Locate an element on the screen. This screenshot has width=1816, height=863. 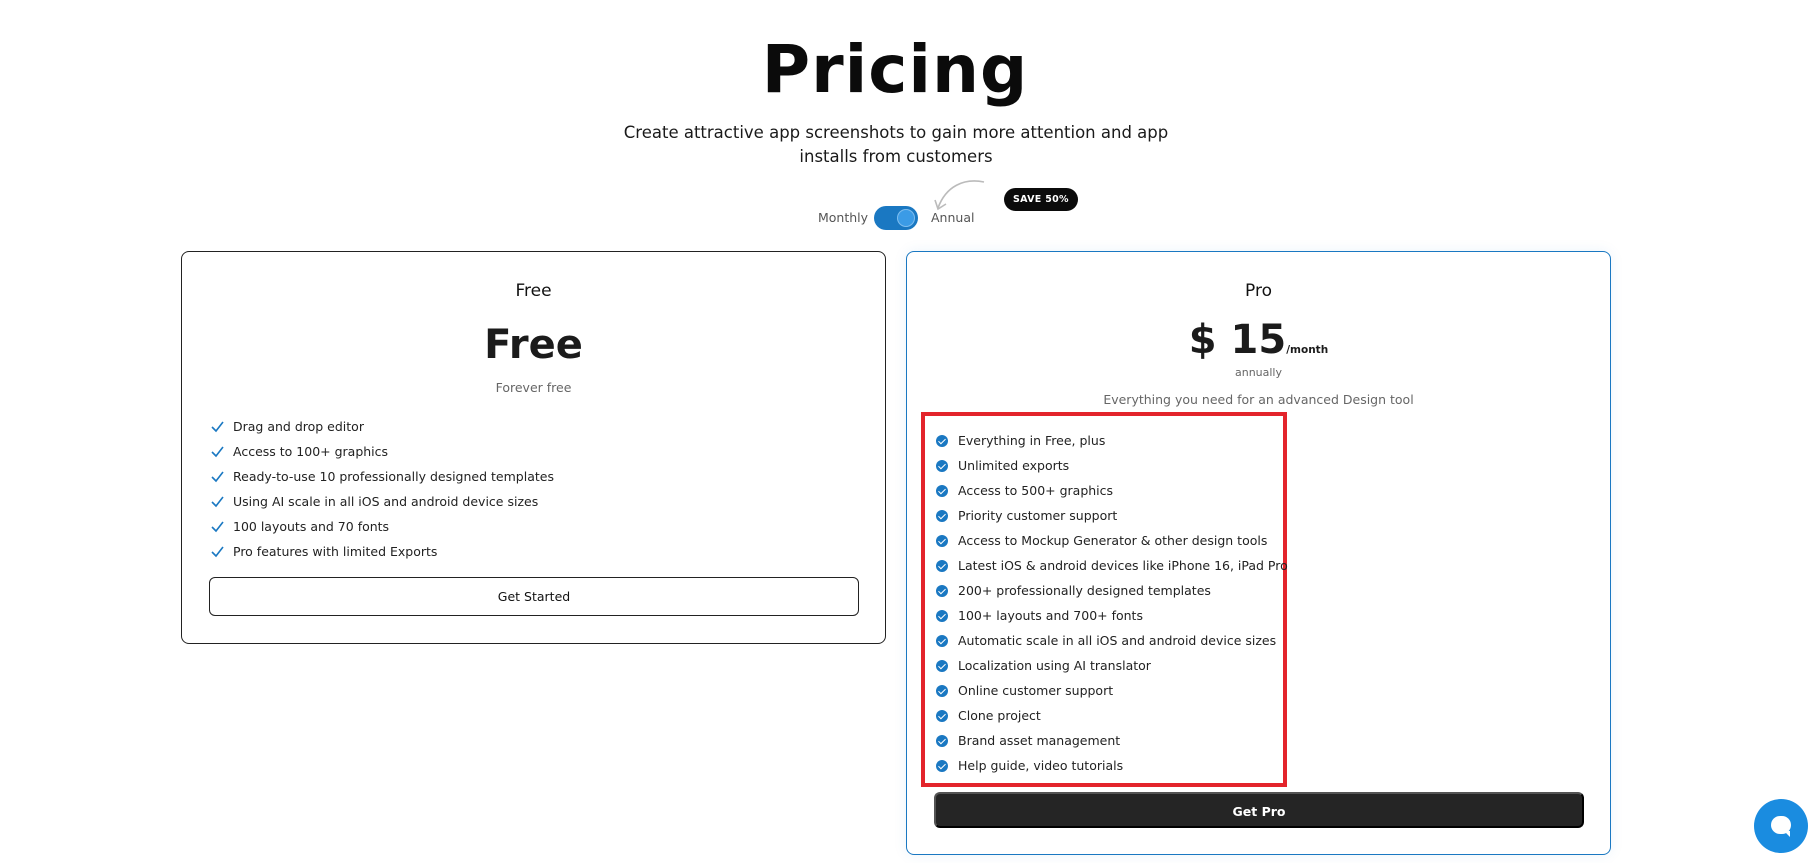
list-item: 100 layouts and 70 fonts is located at coordinates (382, 526).